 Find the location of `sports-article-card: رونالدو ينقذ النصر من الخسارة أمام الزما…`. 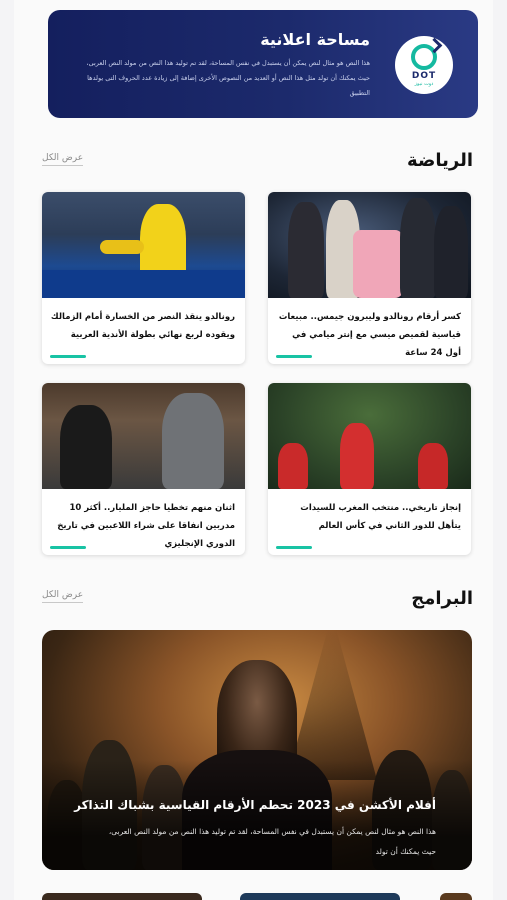

sports-article-card: رونالدو ينقذ النصر من الخسارة أمام الزما… is located at coordinates (143, 278).